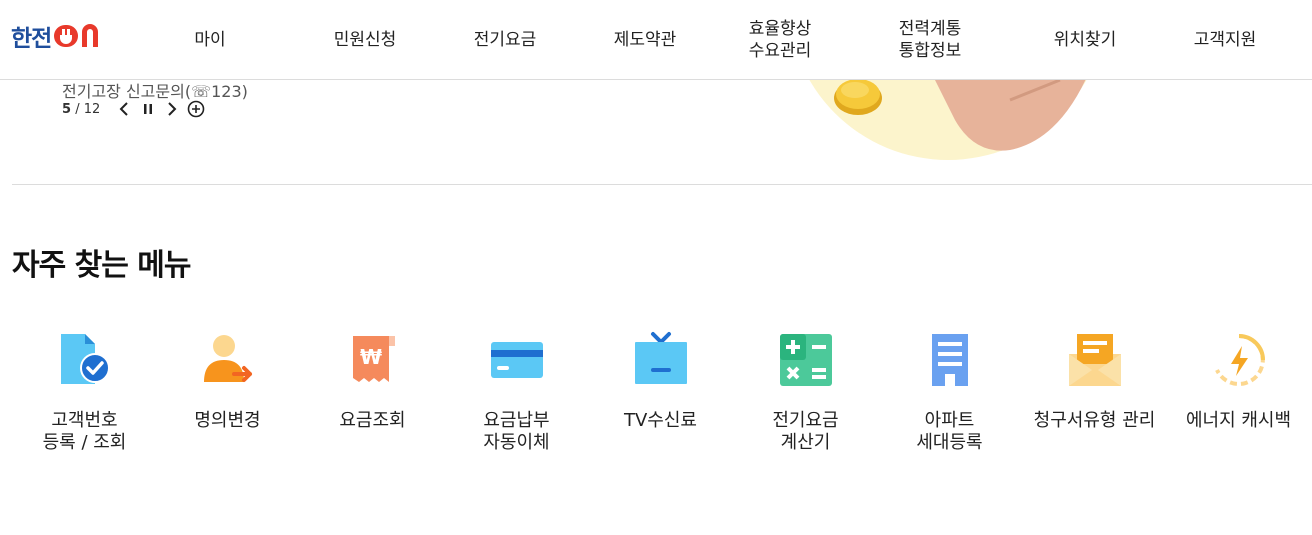 The image size is (1312, 535). Describe the element at coordinates (662, 184) in the screenshot. I see `section-divider` at that location.